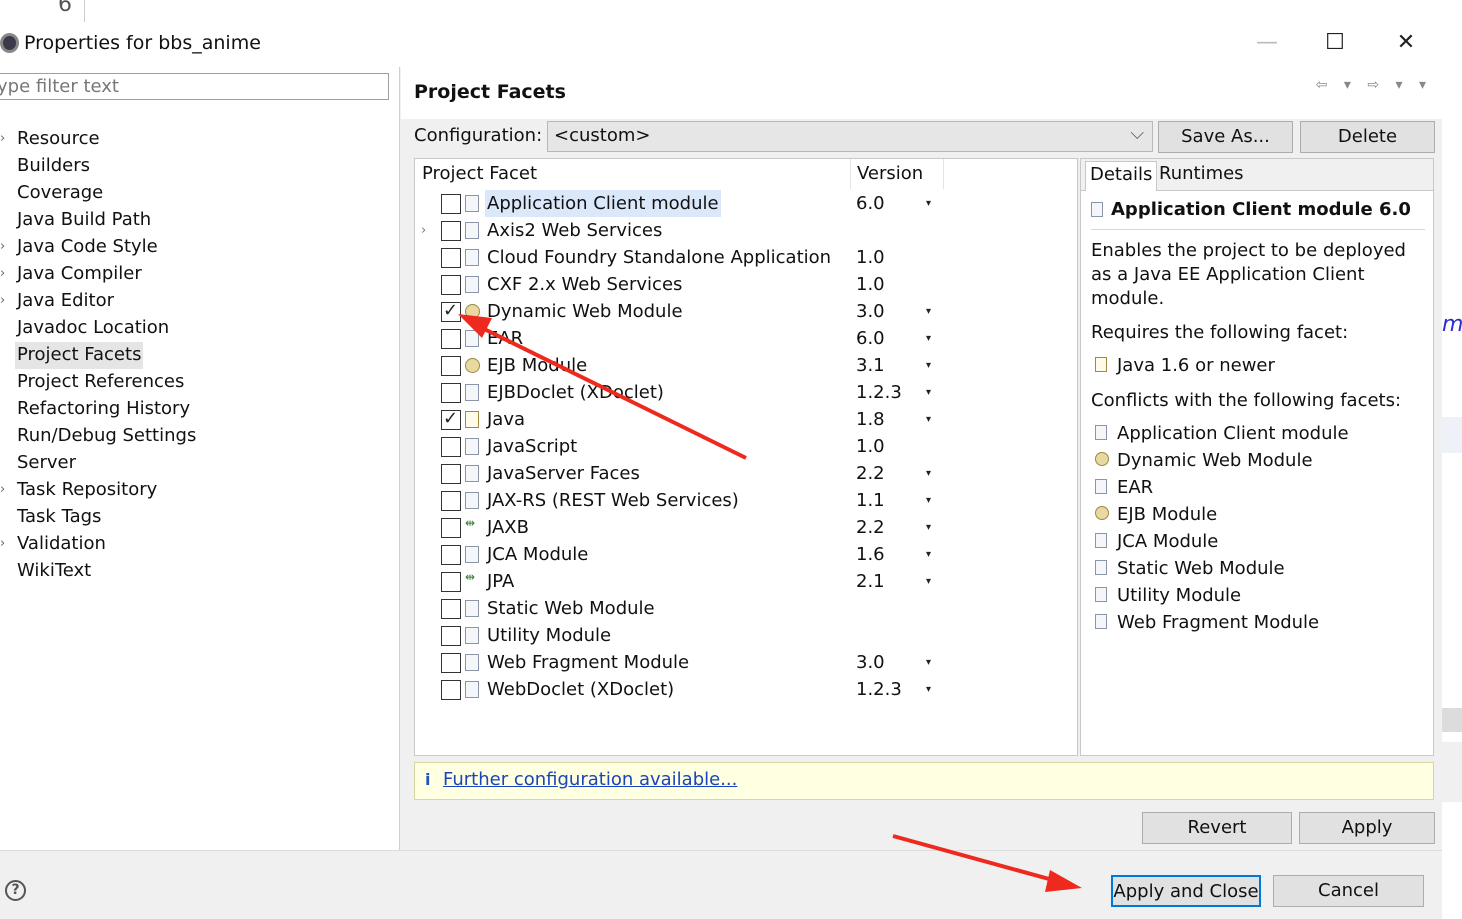  I want to click on facet-row: ⇹ JPA 2.1 ▾, so click(746, 581).